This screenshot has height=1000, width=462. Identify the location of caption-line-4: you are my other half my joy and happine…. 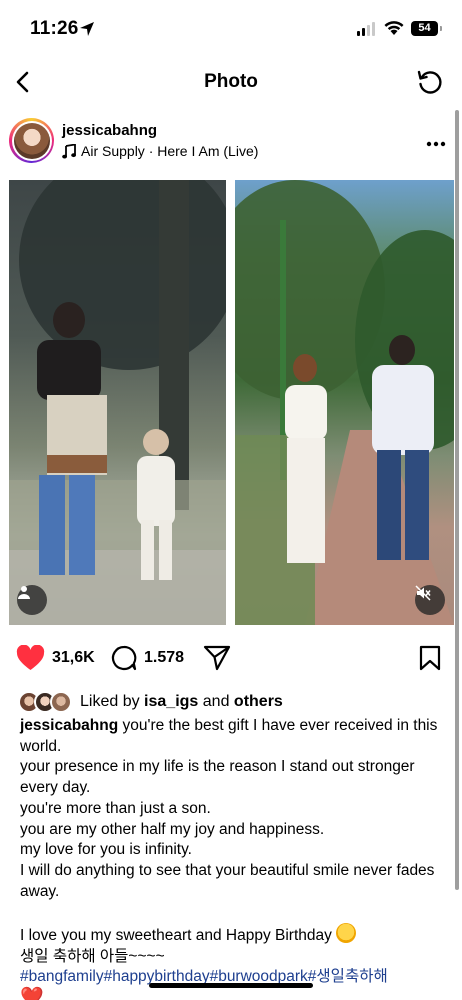
(172, 829).